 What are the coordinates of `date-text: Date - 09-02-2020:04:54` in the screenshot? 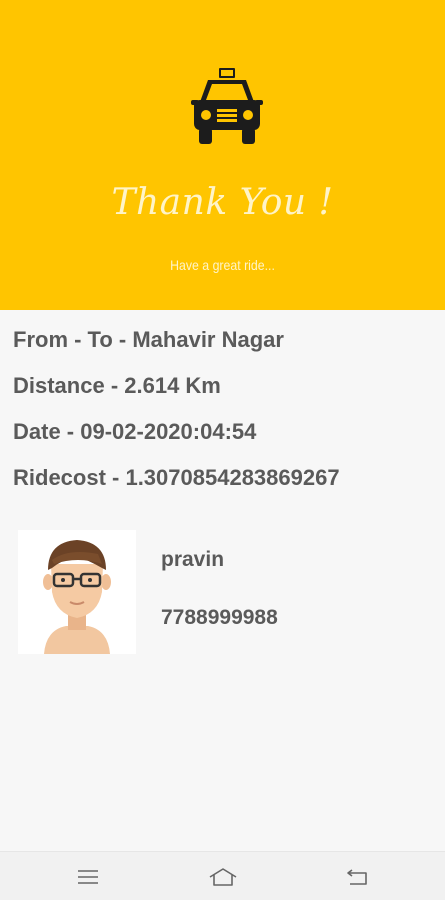 It's located at (135, 431).